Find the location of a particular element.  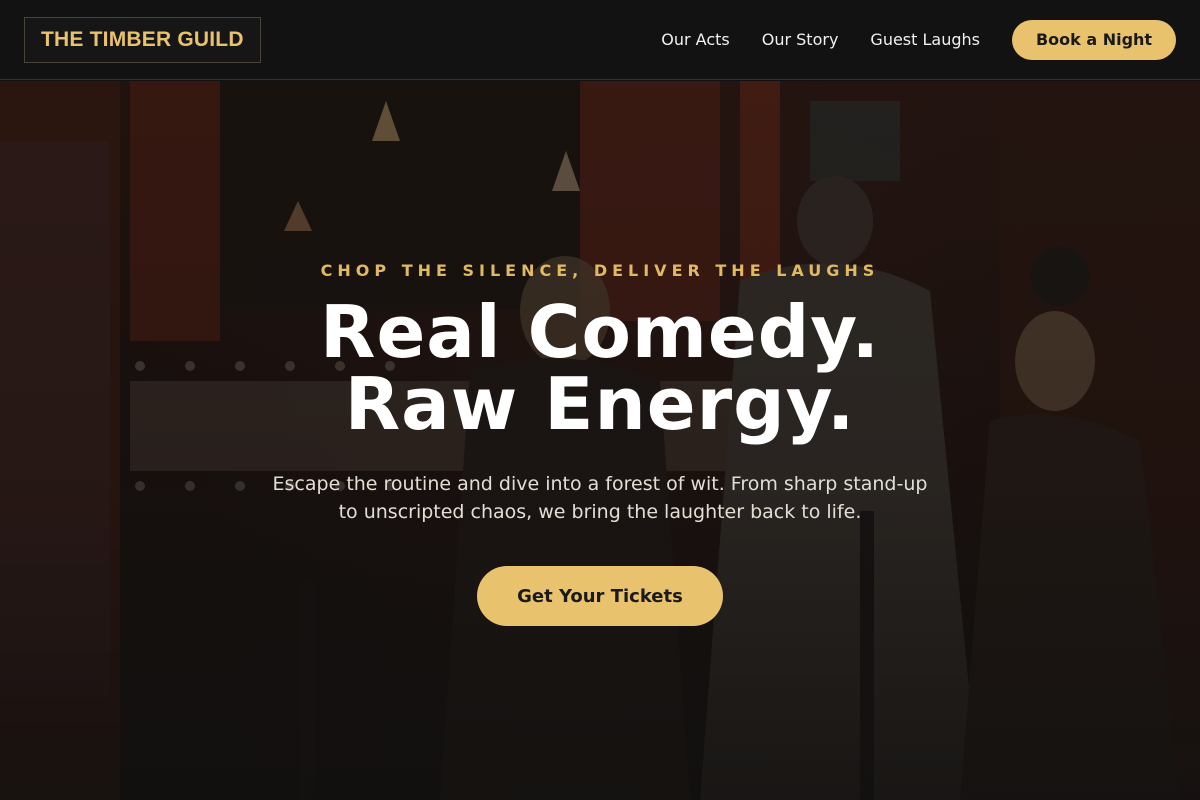

logo: THE TIMBER GUILD is located at coordinates (142, 39).